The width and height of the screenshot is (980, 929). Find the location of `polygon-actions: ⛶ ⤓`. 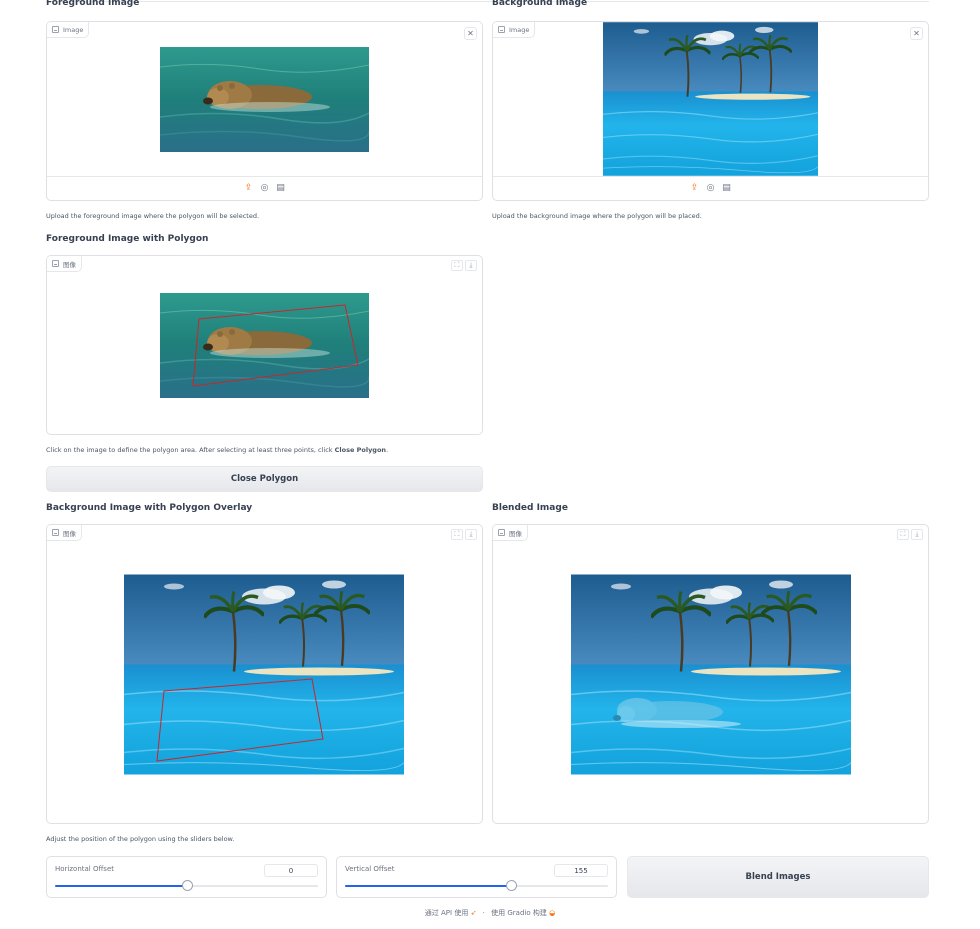

polygon-actions: ⛶ ⤓ is located at coordinates (464, 265).